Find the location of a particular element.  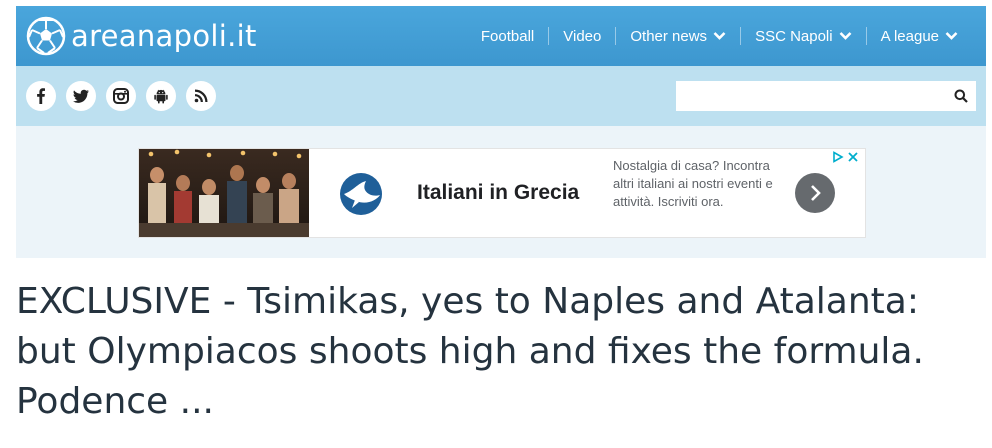

chevron-right-icon is located at coordinates (816, 193).